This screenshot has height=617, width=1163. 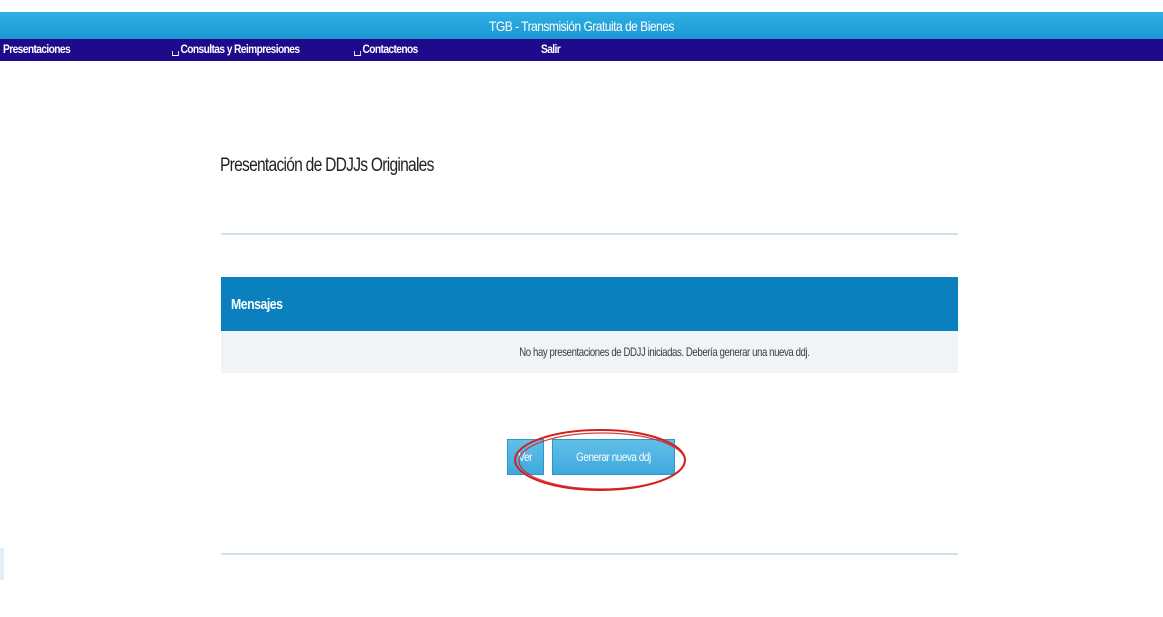 I want to click on messages-title: Mensajes, so click(x=257, y=304).